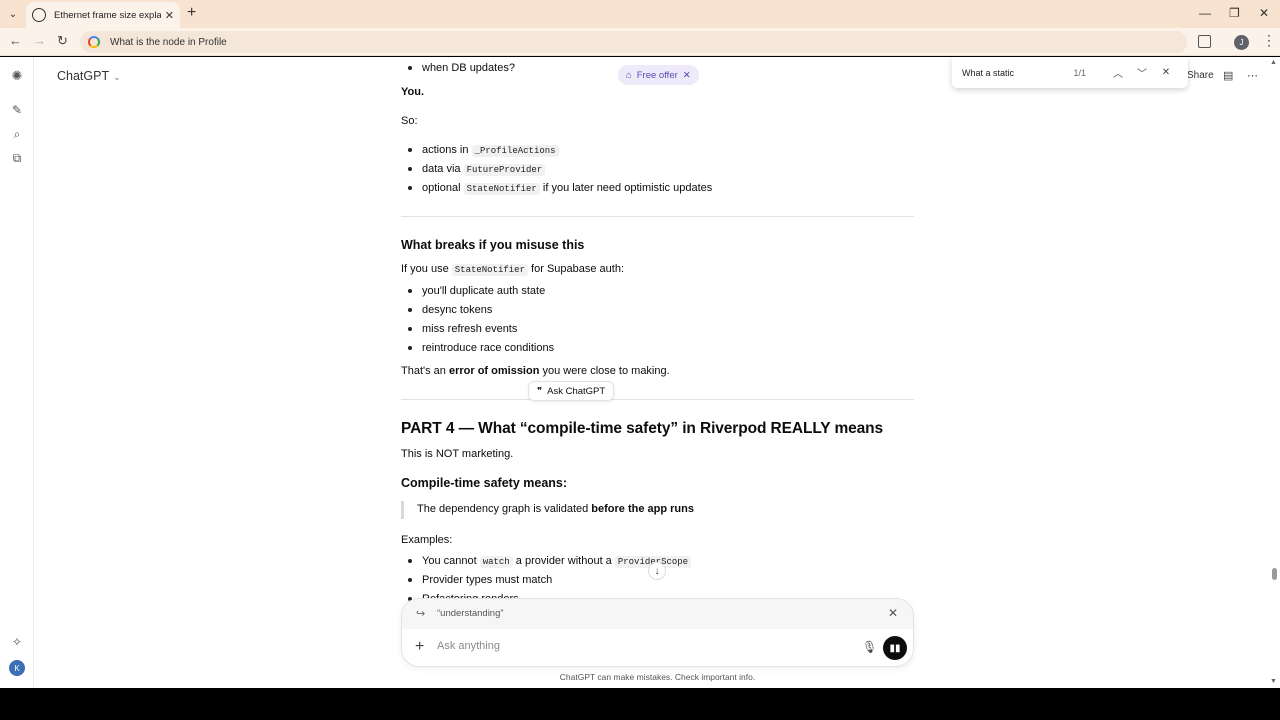  What do you see at coordinates (627, 188) in the screenshot?
I see `list-item-text: if you later need optimistic updates` at bounding box center [627, 188].